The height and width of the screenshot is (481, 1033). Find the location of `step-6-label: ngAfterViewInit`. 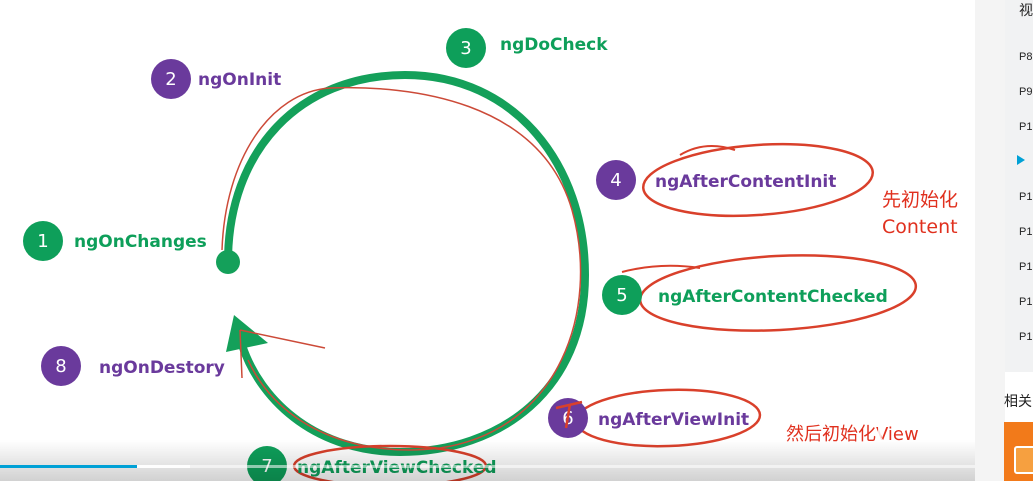

step-6-label: ngAfterViewInit is located at coordinates (673, 420).